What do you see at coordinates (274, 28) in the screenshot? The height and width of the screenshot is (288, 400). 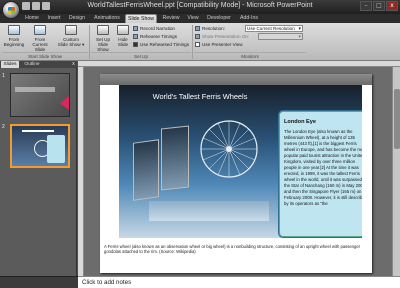 I see `resolution-dropdown: Use Current Resolution` at bounding box center [274, 28].